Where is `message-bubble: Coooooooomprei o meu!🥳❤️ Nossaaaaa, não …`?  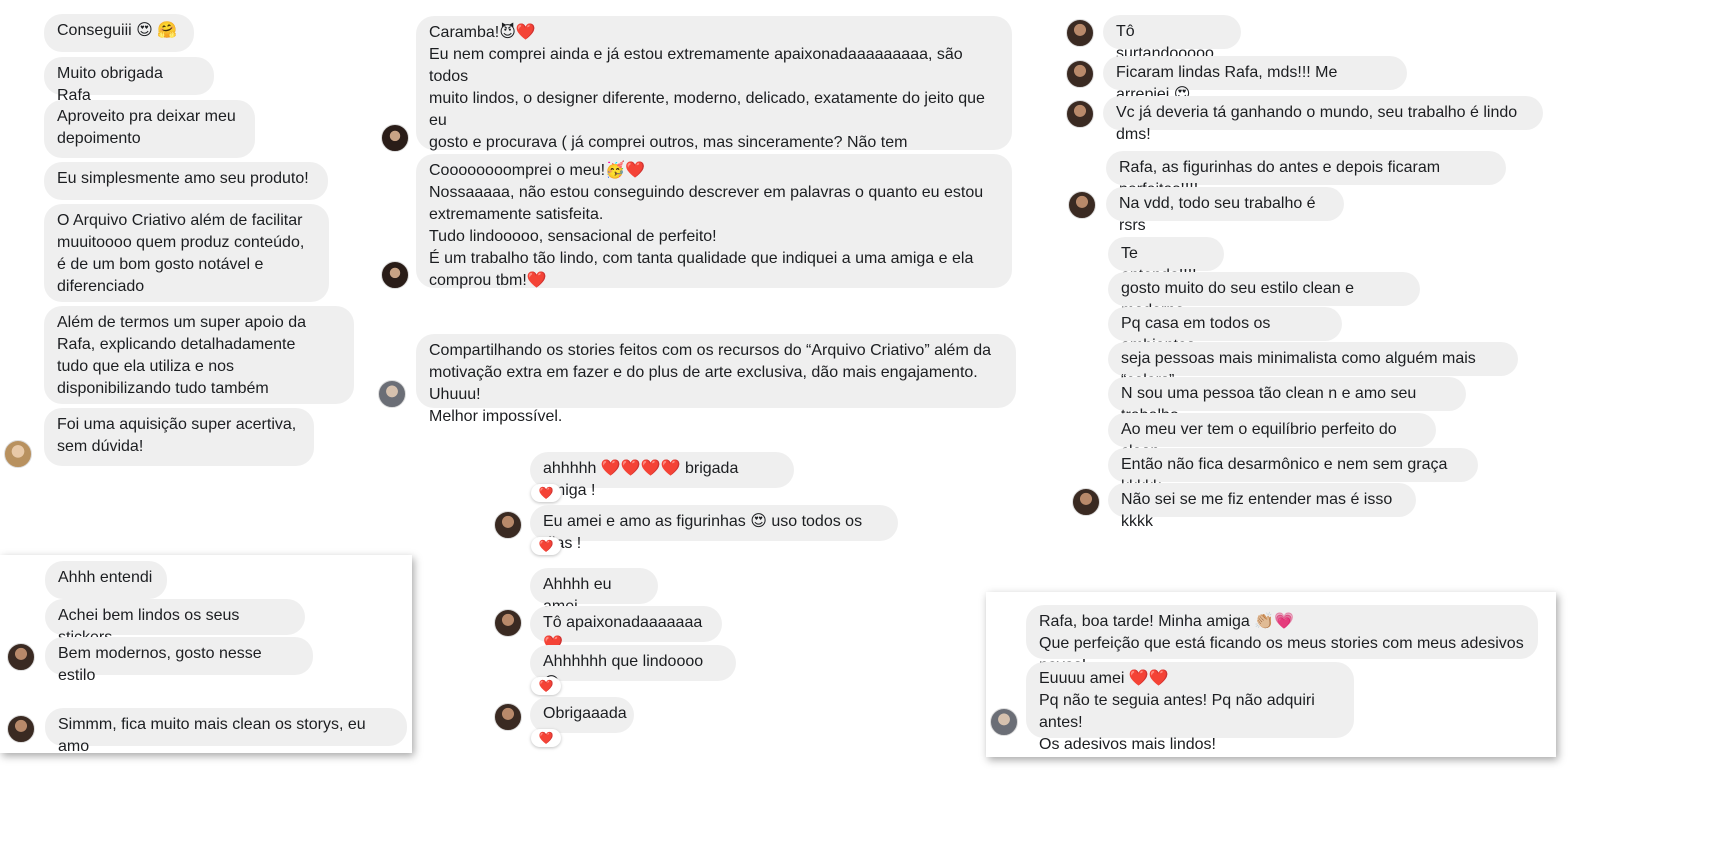
message-bubble: Coooooooomprei o meu!🥳❤️ Nossaaaaa, não … is located at coordinates (714, 221).